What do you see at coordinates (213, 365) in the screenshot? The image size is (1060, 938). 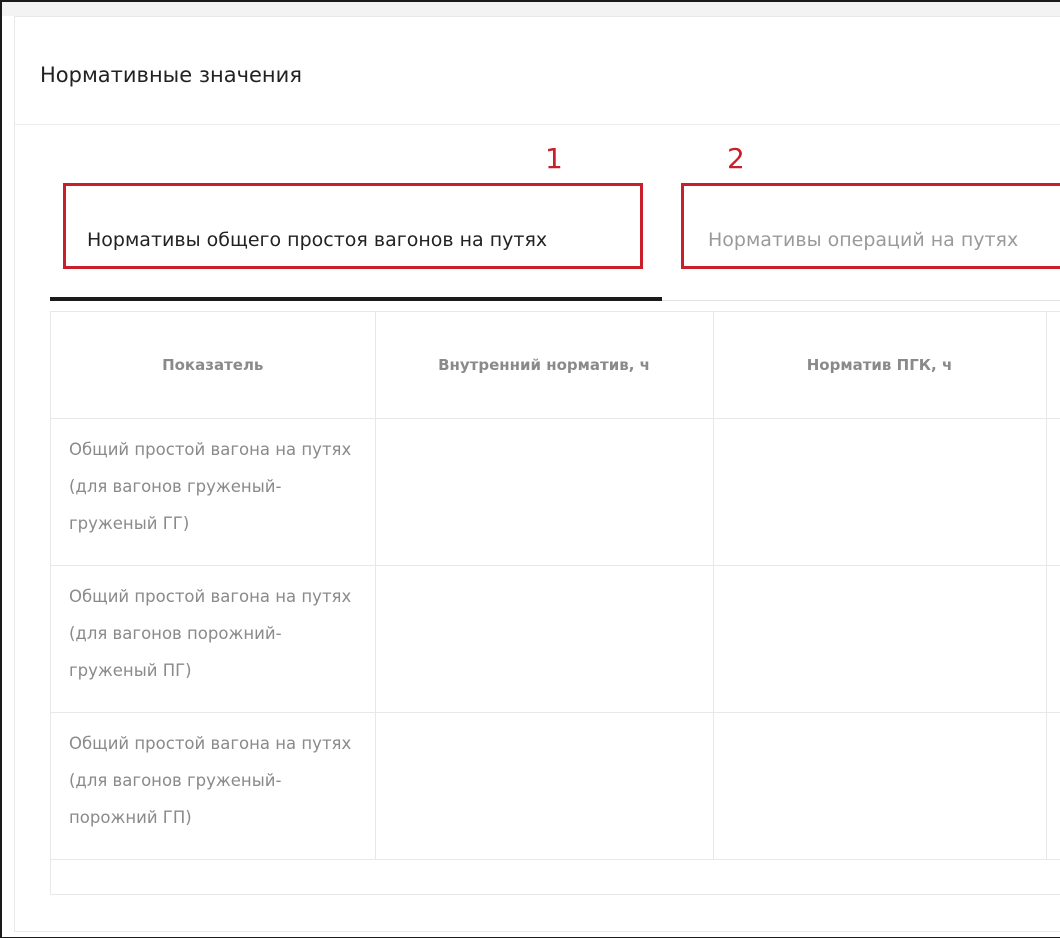 I see `column-header-indicator: Показатель` at bounding box center [213, 365].